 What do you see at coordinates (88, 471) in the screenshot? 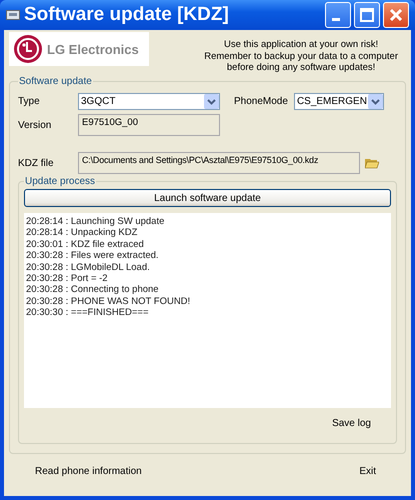
I see `footer-button: Read phone information` at bounding box center [88, 471].